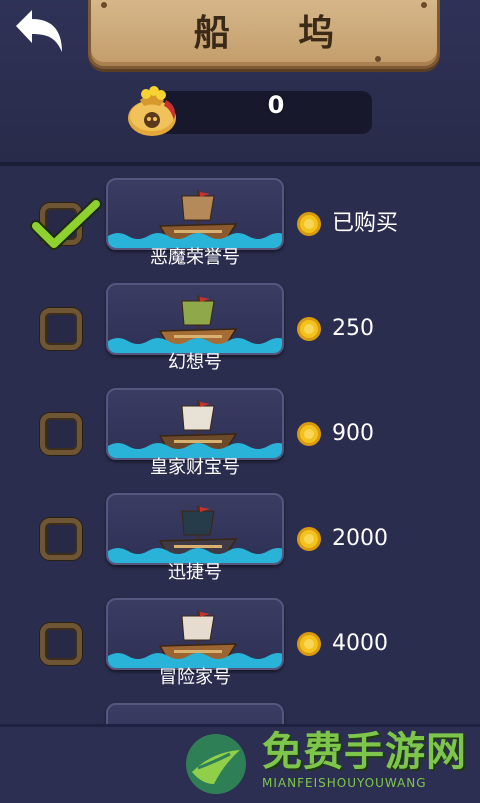  Describe the element at coordinates (38, 32) in the screenshot. I see `back-arrow-icon` at that location.